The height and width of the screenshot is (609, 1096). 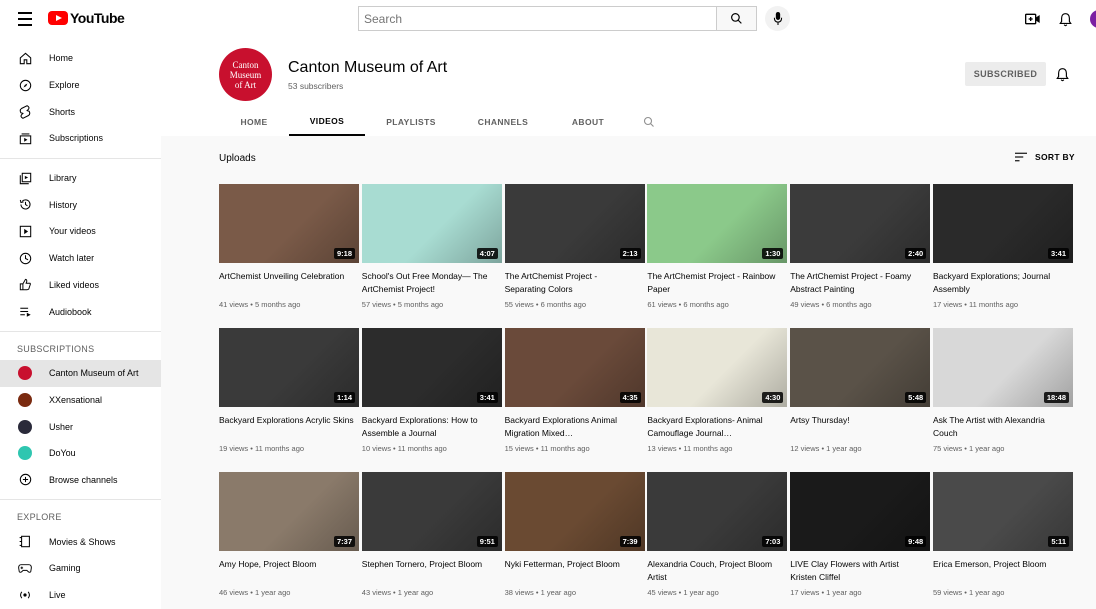 I want to click on sort-by-button: SORT BY, so click(x=1045, y=157).